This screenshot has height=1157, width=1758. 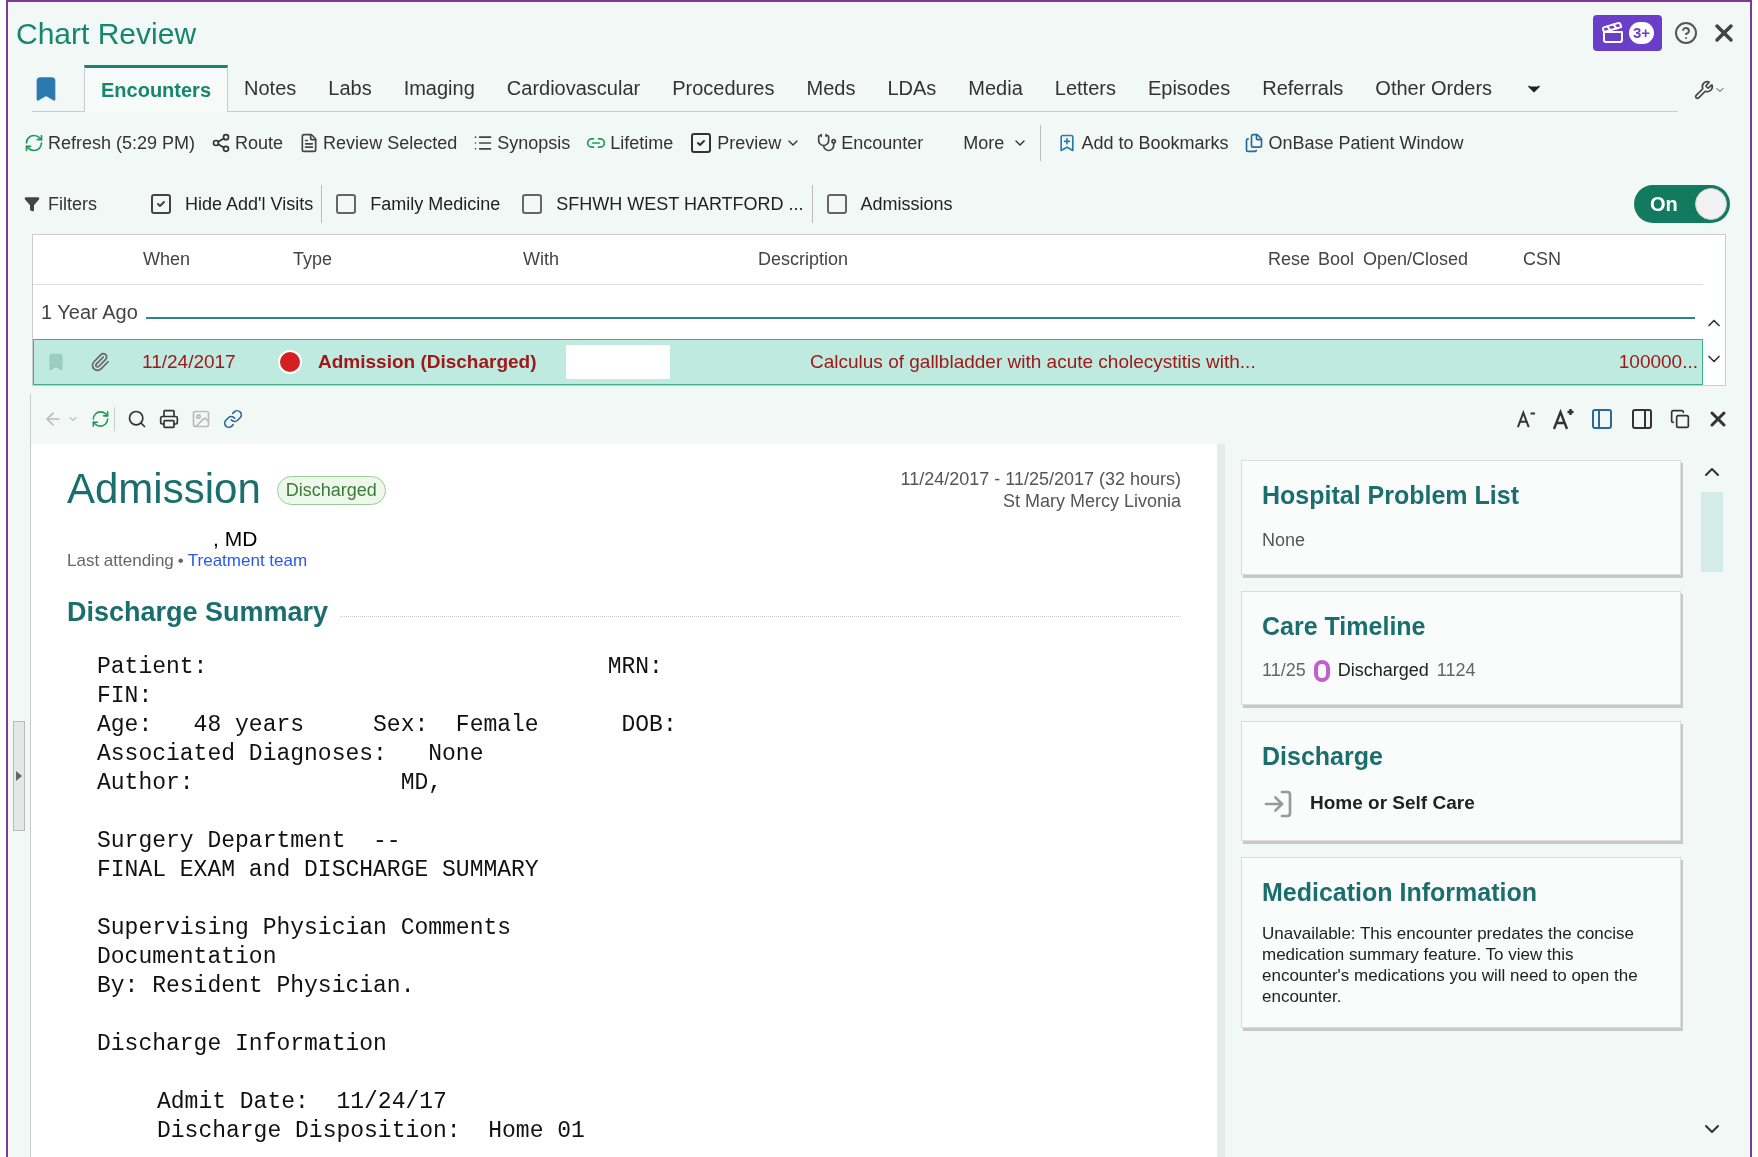 What do you see at coordinates (1040, 479) in the screenshot?
I see `admission-dates: 11/24/2017 - 11/25/2017 (32 hours)` at bounding box center [1040, 479].